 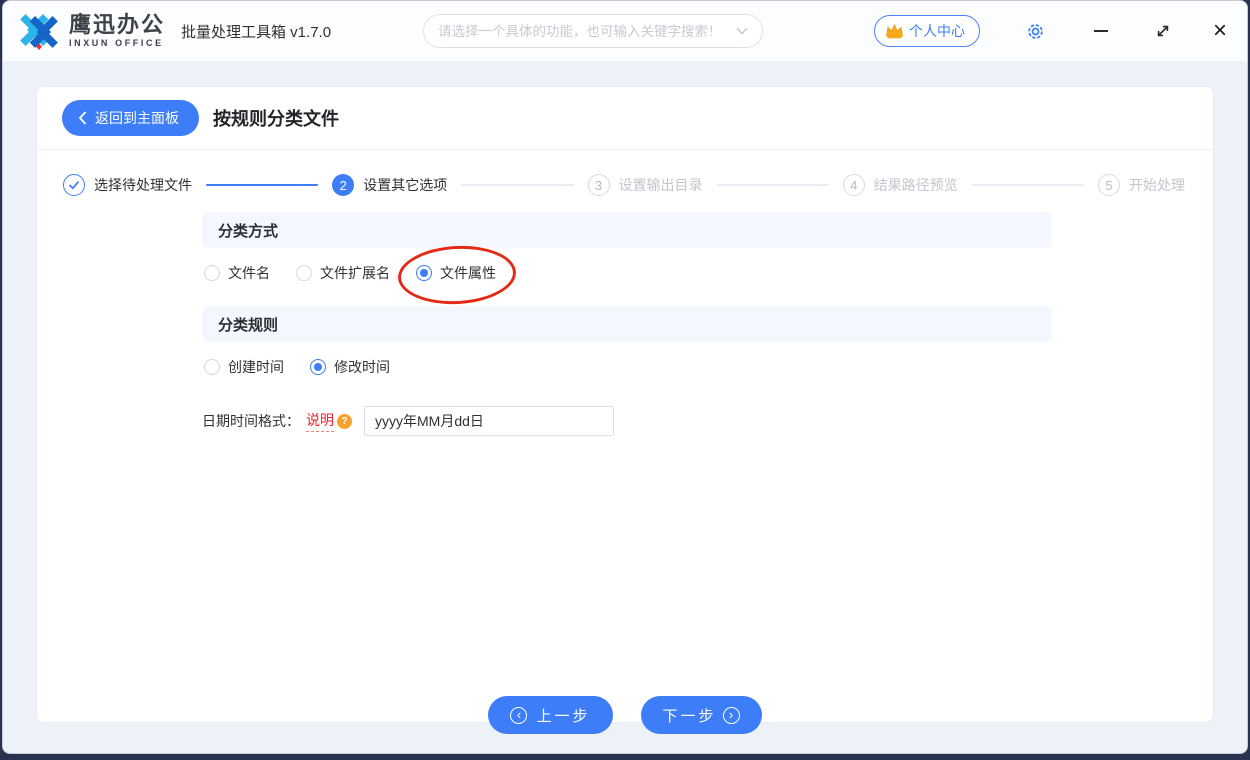 I want to click on next-step-button: 下一步 ›, so click(x=701, y=715).